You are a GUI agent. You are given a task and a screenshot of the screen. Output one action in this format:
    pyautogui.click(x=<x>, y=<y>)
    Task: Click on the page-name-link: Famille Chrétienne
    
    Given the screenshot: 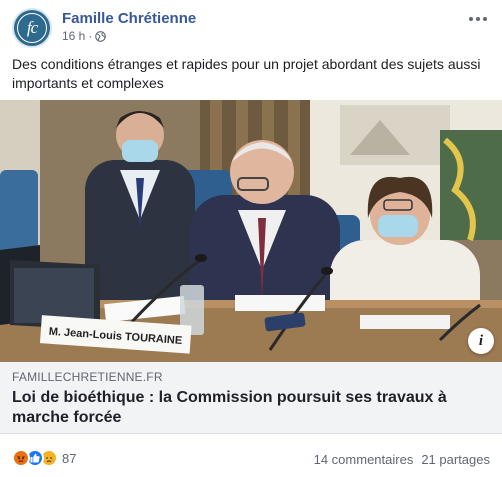 What is the action you would take?
    pyautogui.click(x=129, y=18)
    